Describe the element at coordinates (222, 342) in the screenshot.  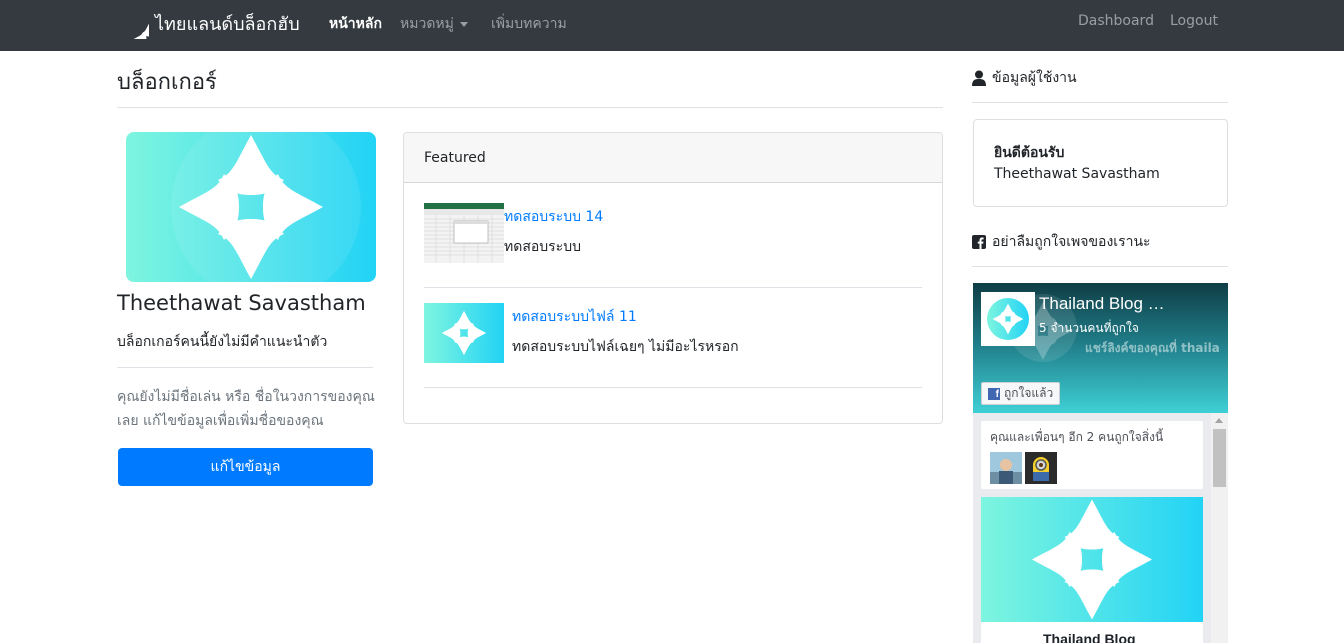
I see `profile-bio: บล็อกเกอร์คนนี้ยังไม่มีคำแนะนำตัว` at that location.